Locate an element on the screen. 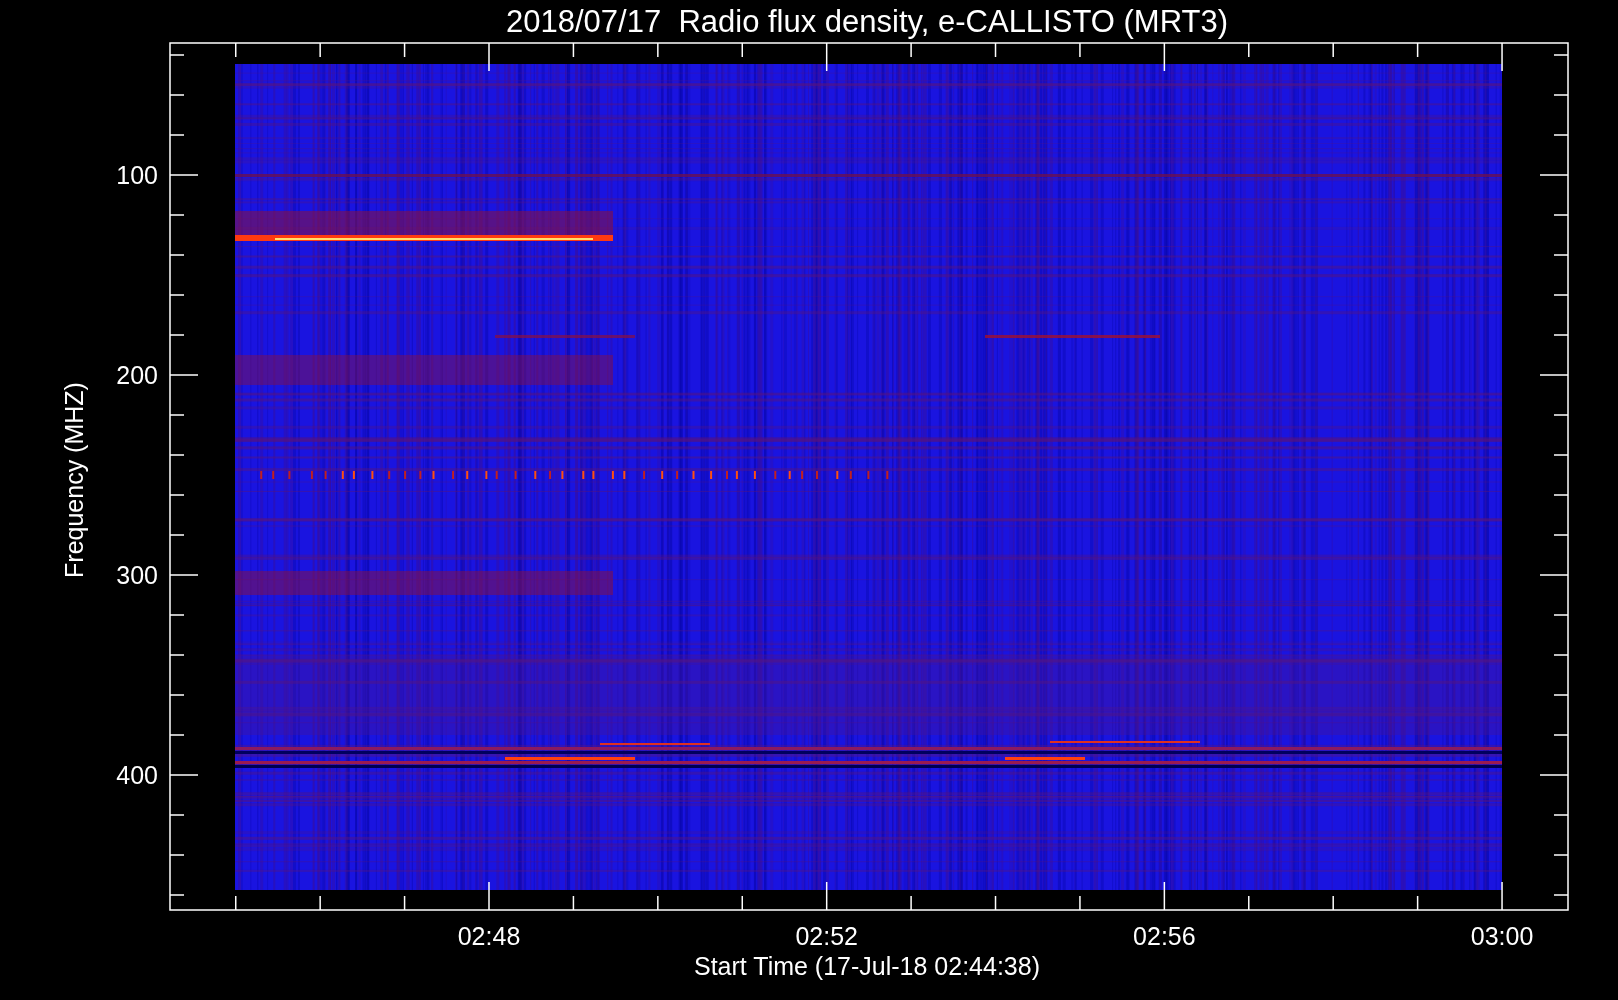 This screenshot has height=1000, width=1618. axis-label: Frequency (MHZ) is located at coordinates (74, 480).